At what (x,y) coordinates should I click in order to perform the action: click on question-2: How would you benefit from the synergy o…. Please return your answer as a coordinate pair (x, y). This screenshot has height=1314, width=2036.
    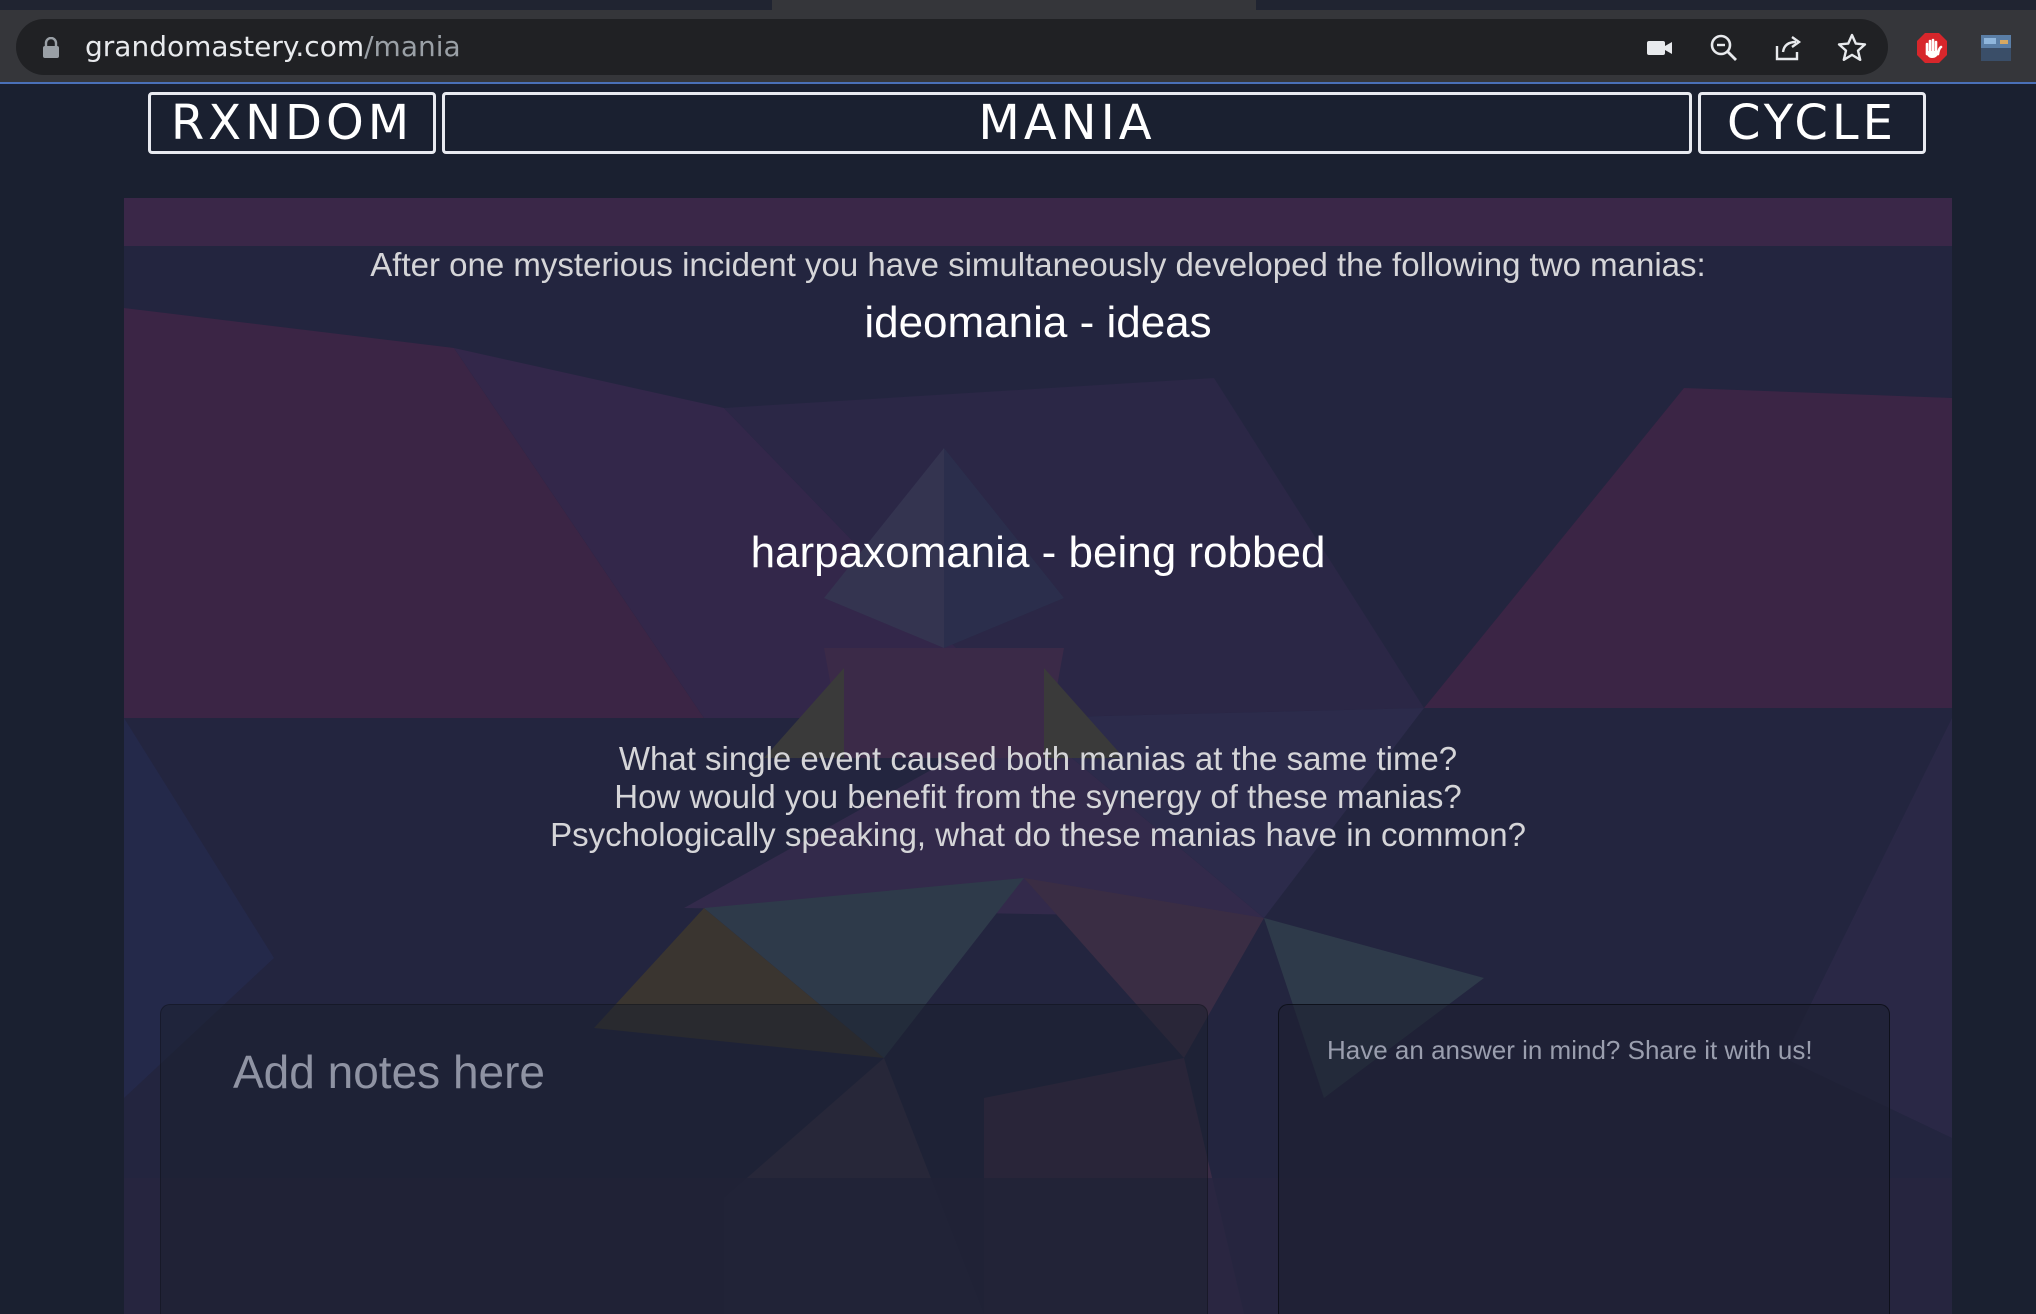
    Looking at the image, I should click on (1038, 796).